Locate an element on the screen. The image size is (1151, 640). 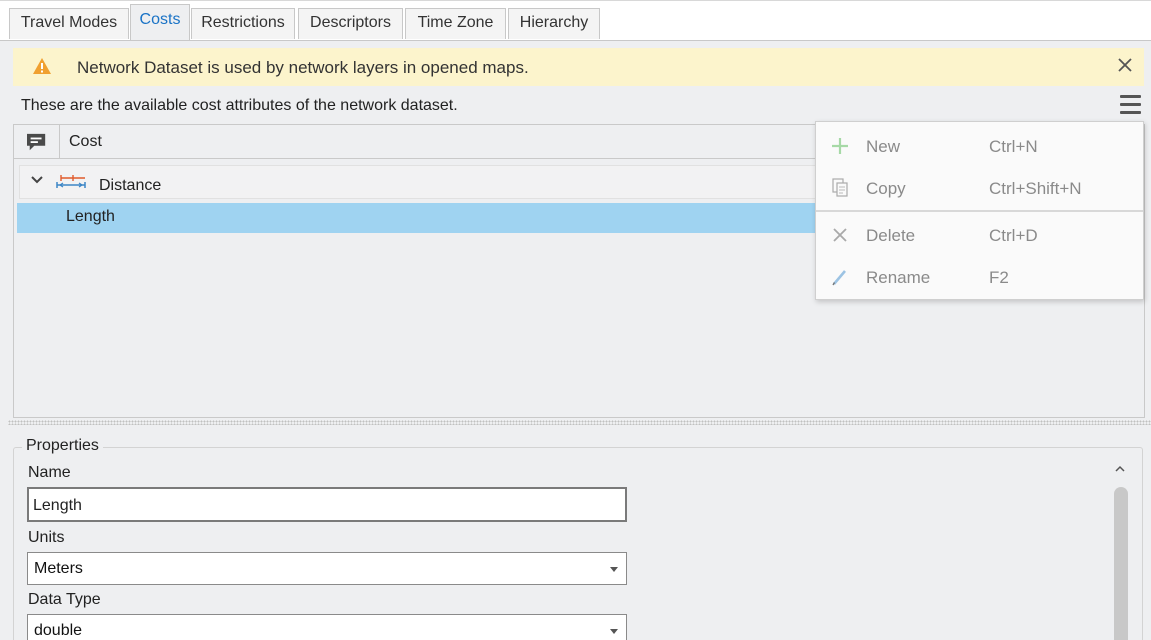
menu-label: Delete is located at coordinates (891, 235).